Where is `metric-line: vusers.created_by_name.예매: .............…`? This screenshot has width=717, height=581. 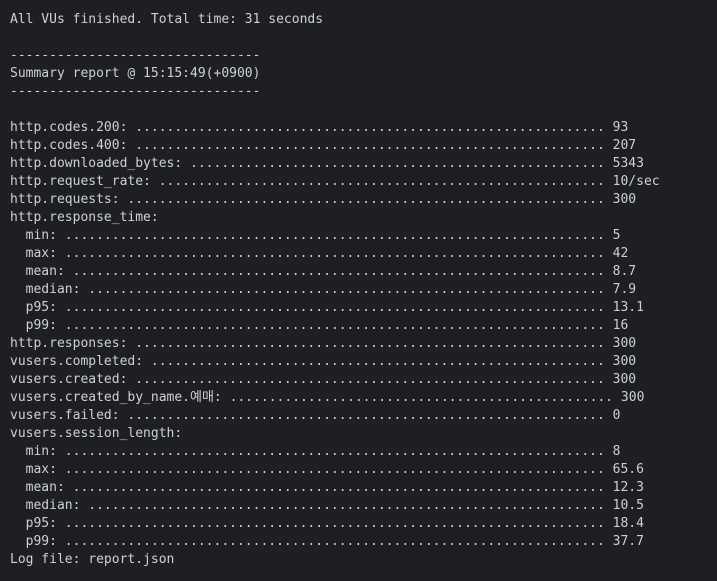 metric-line: vusers.created_by_name.예매: .............… is located at coordinates (327, 397).